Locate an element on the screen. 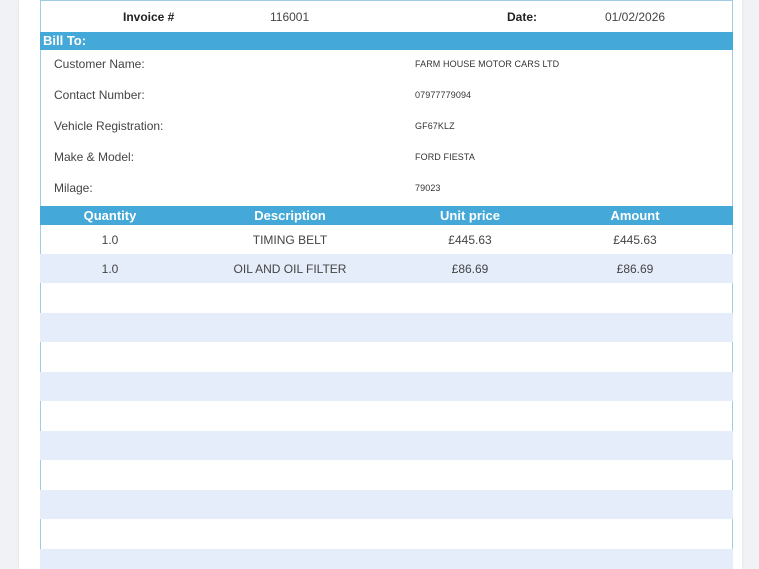  make-model-value: FORD FIESTA is located at coordinates (445, 157).